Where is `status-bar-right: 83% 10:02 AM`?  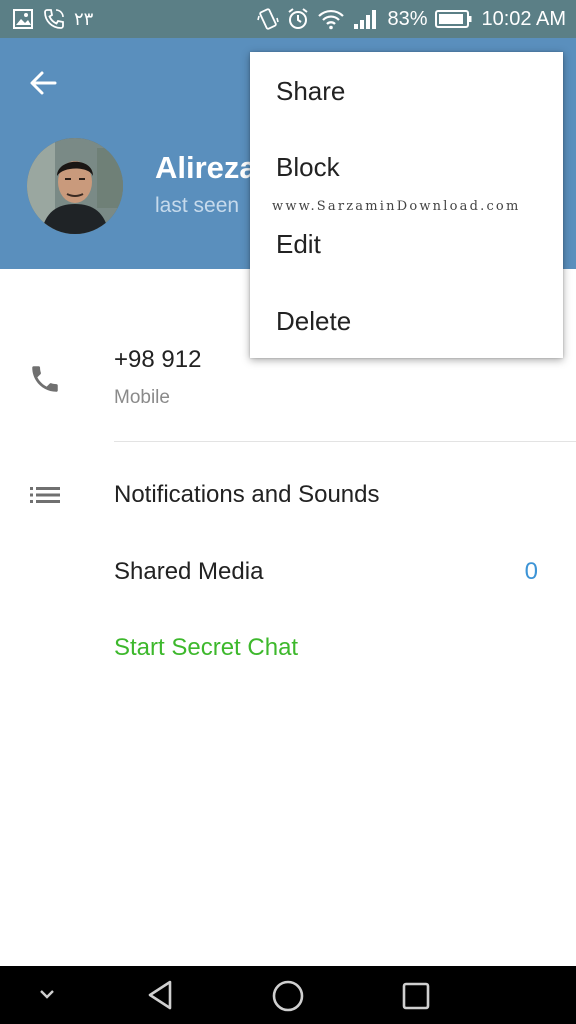
status-bar-right: 83% 10:02 AM is located at coordinates (411, 19).